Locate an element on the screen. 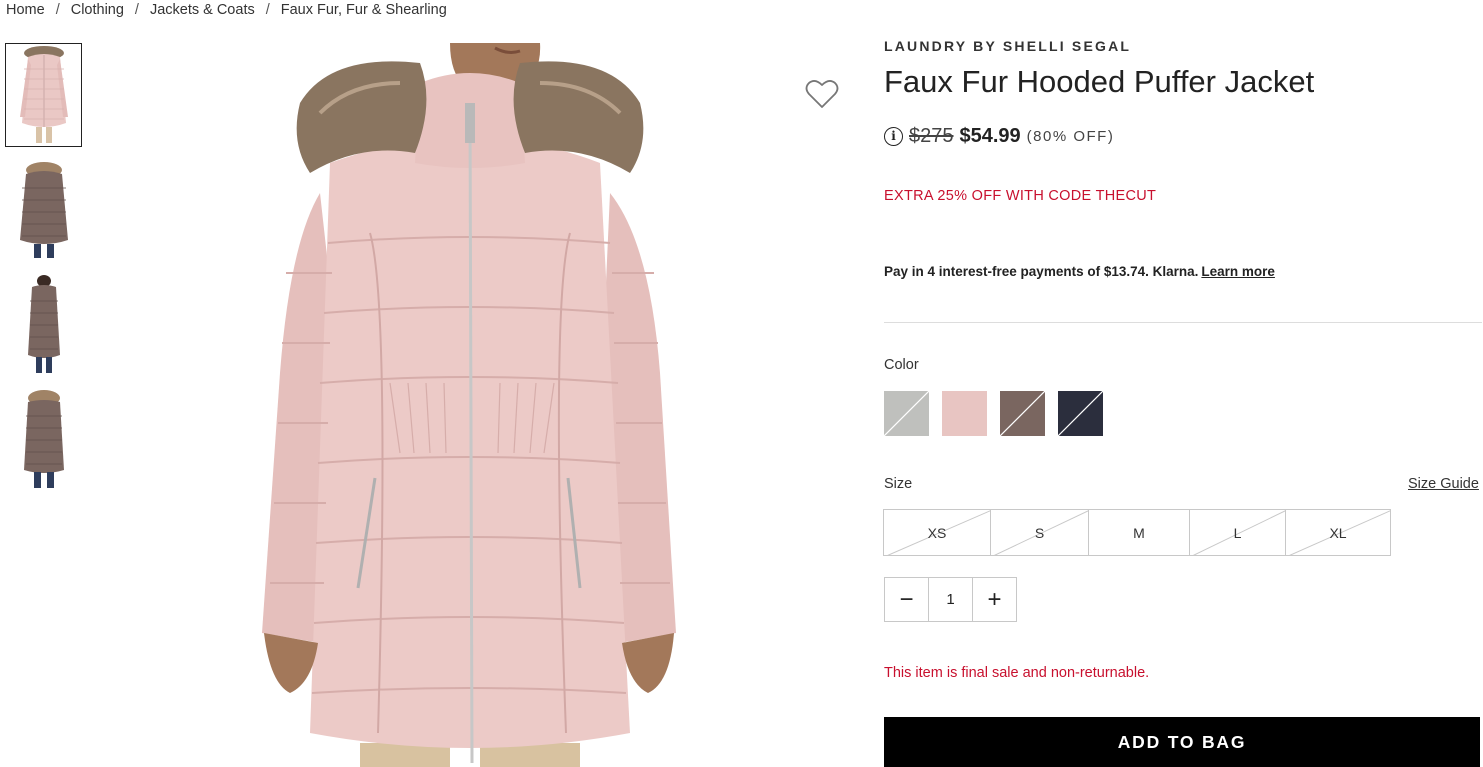  size-option-l: L is located at coordinates (1237, 532).